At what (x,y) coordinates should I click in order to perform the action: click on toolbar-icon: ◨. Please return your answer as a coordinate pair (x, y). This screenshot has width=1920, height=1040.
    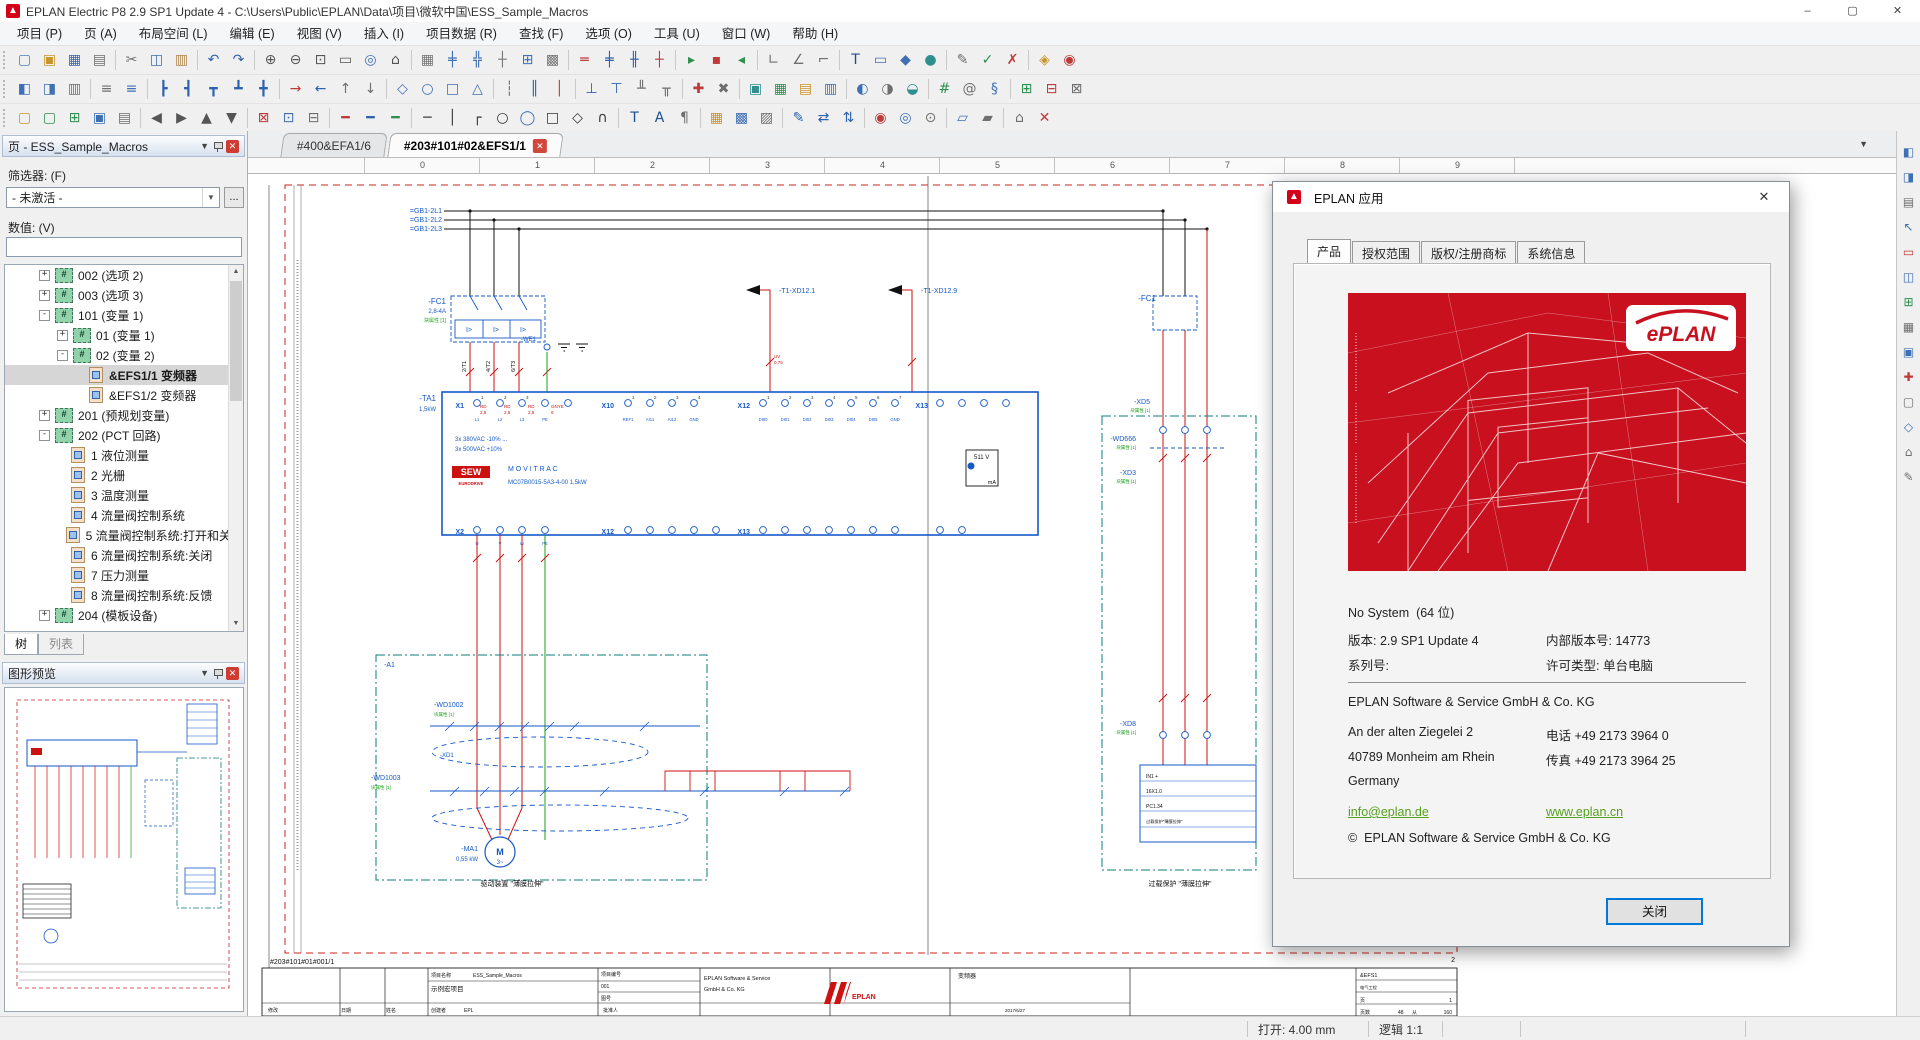
    Looking at the image, I should click on (49, 89).